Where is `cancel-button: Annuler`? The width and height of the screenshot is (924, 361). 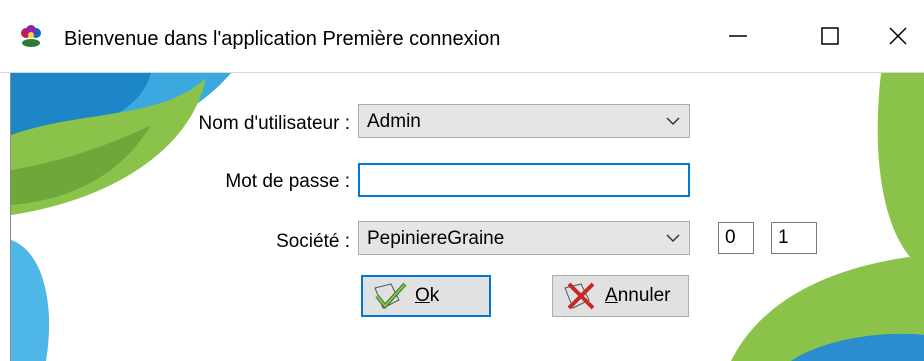
cancel-button: Annuler is located at coordinates (620, 296).